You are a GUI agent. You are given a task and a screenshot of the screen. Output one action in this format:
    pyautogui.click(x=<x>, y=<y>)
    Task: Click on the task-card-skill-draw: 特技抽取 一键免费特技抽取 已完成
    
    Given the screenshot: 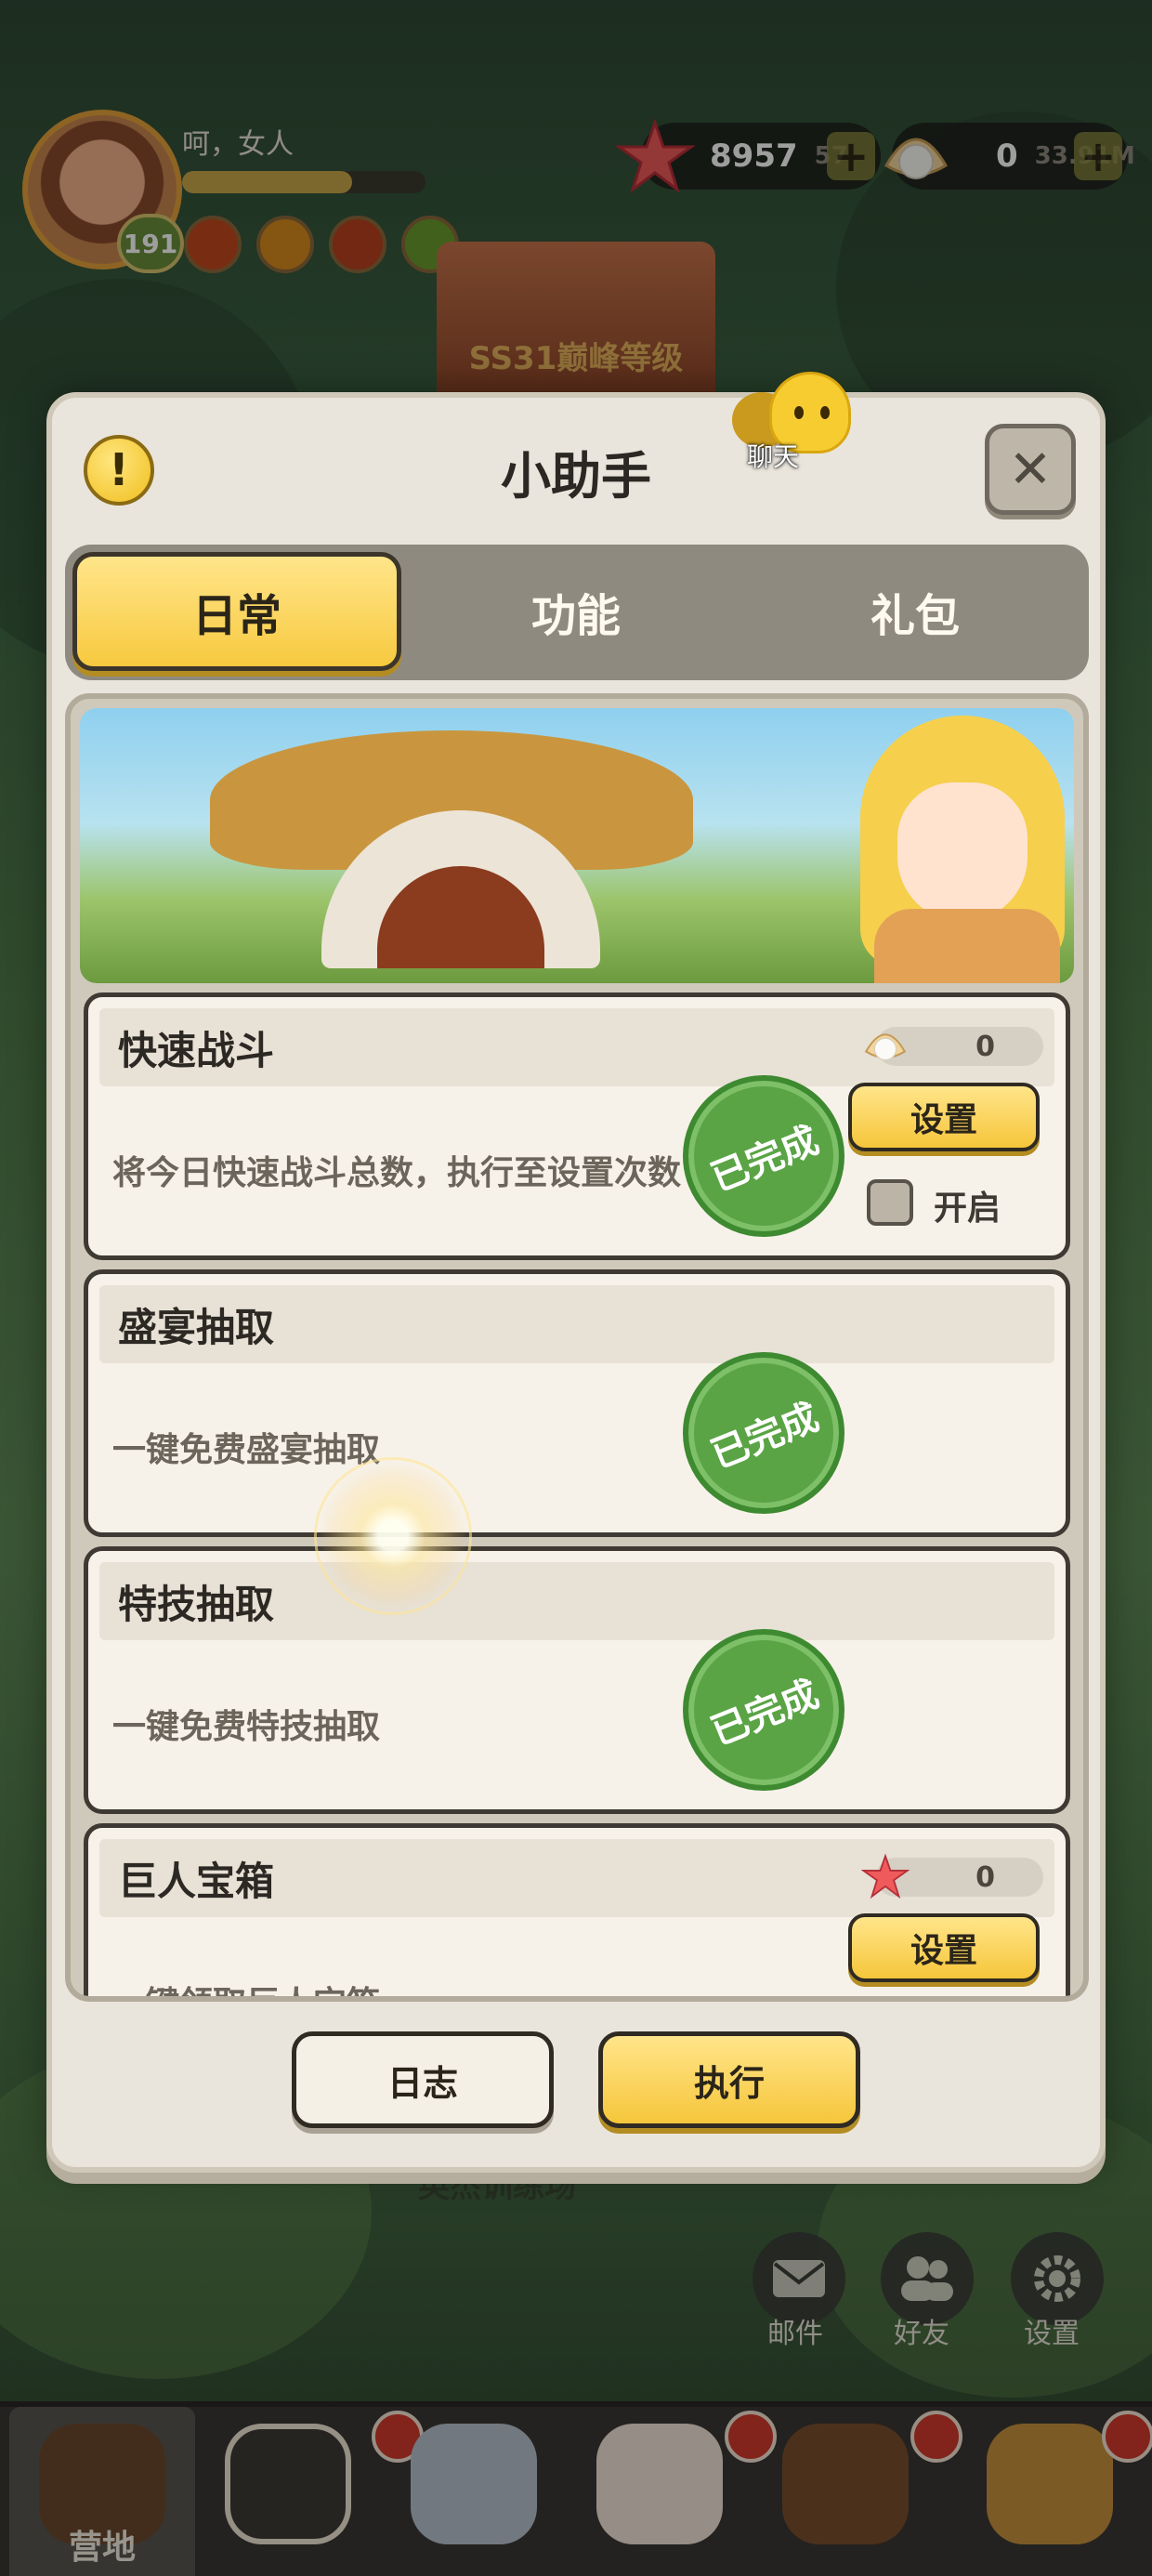 What is the action you would take?
    pyautogui.click(x=577, y=1680)
    